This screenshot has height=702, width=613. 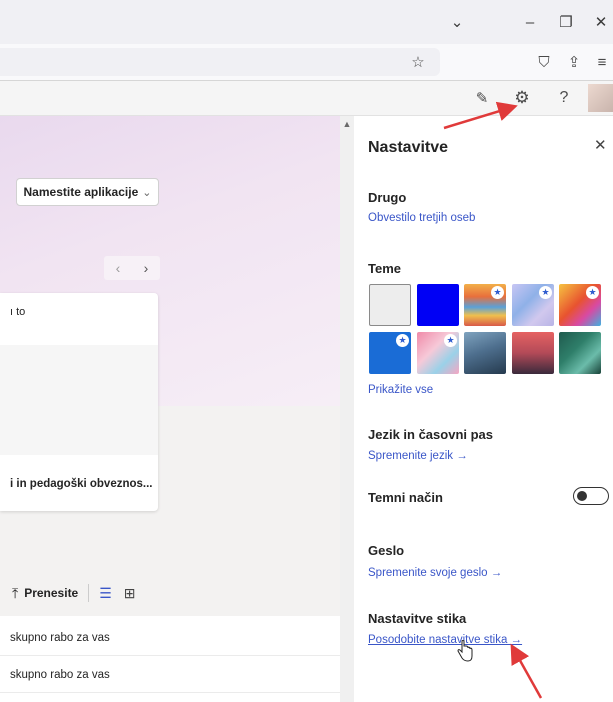 I want to click on divider, so click(x=89, y=593).